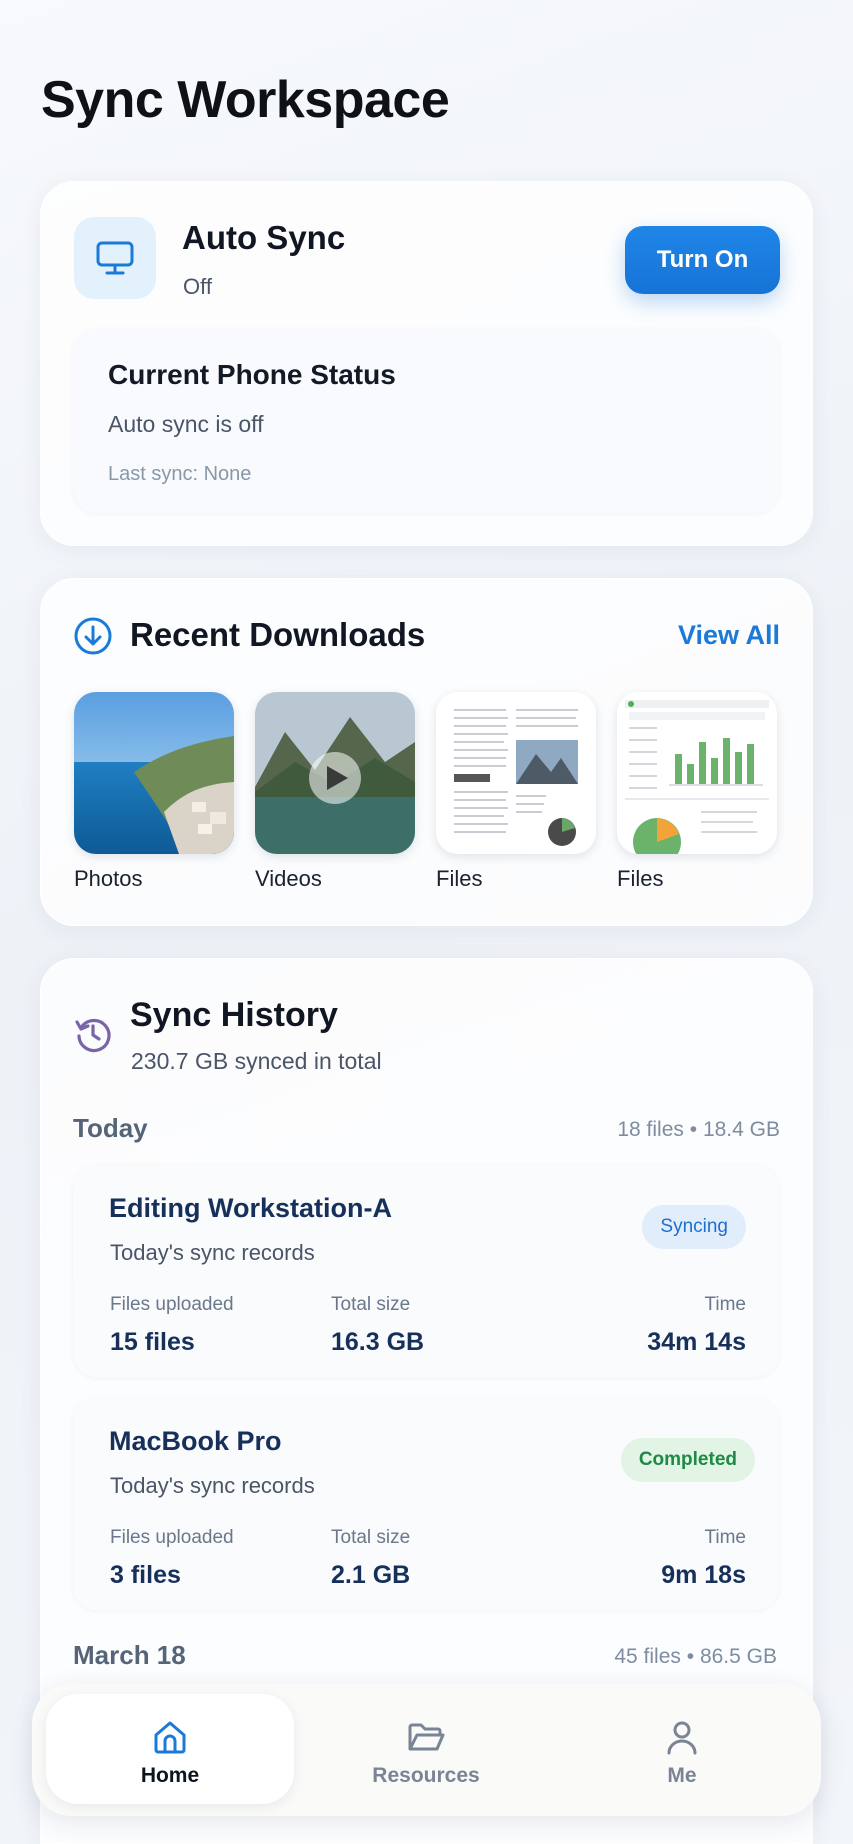  I want to click on section-meta-today: 18 files • 18.4 GB, so click(698, 1130).